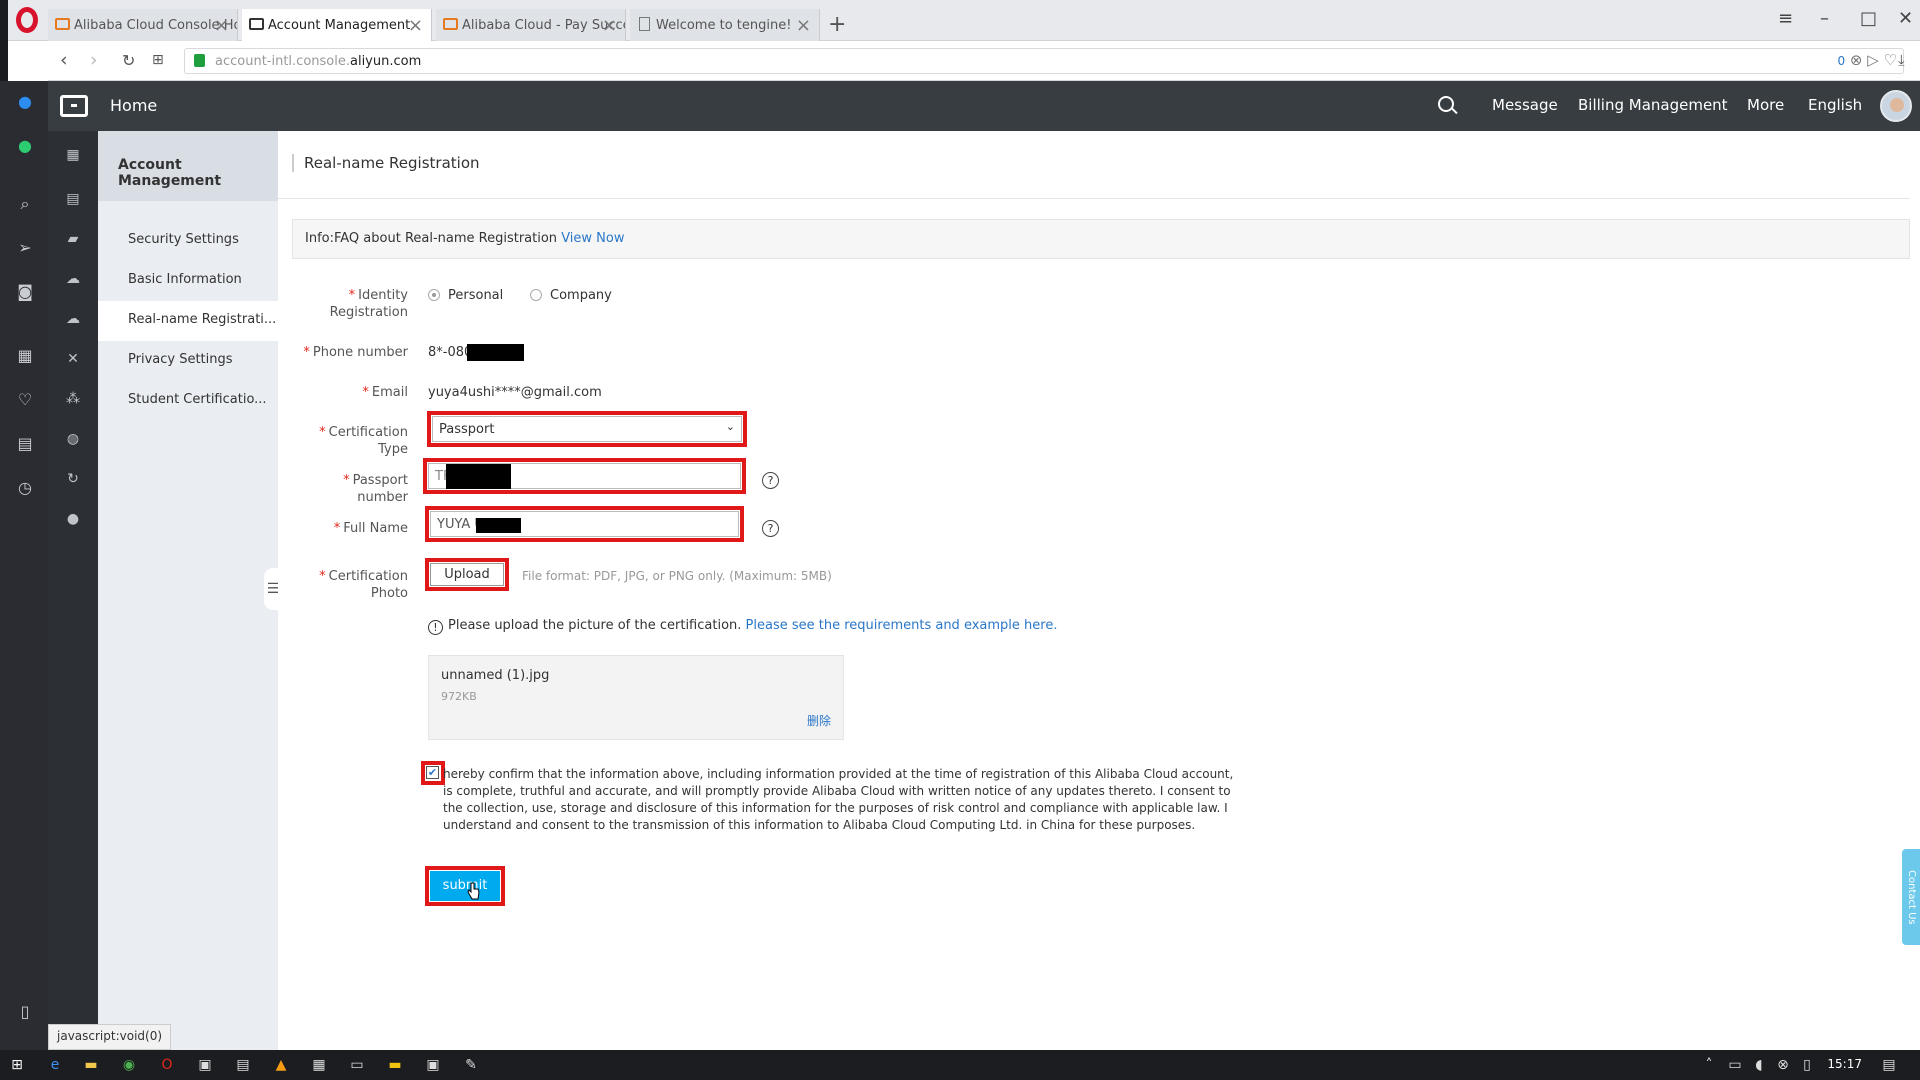 The image size is (1920, 1080). I want to click on reload-icon: ↻, so click(128, 60).